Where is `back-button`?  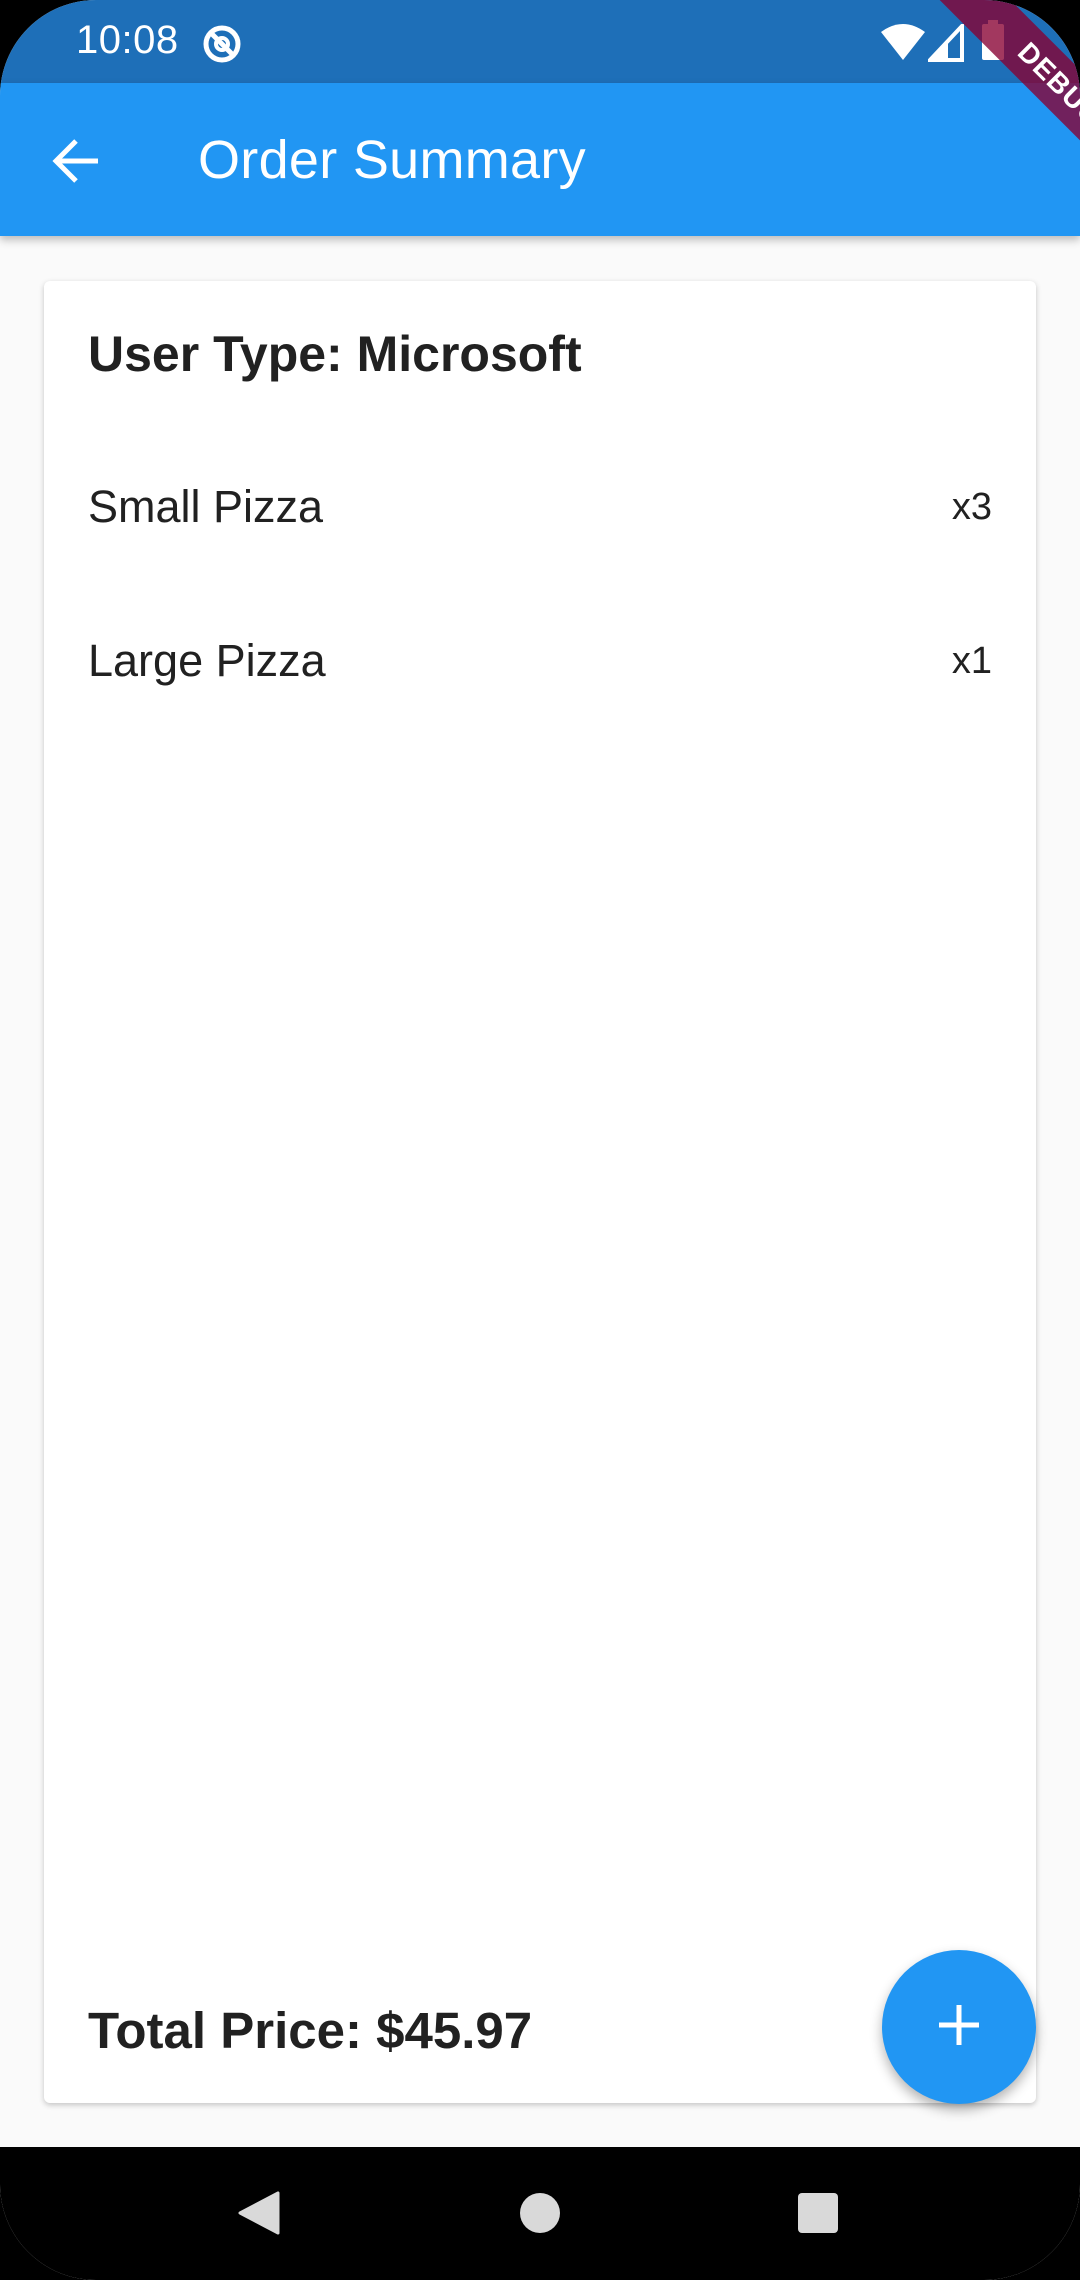 back-button is located at coordinates (76, 163).